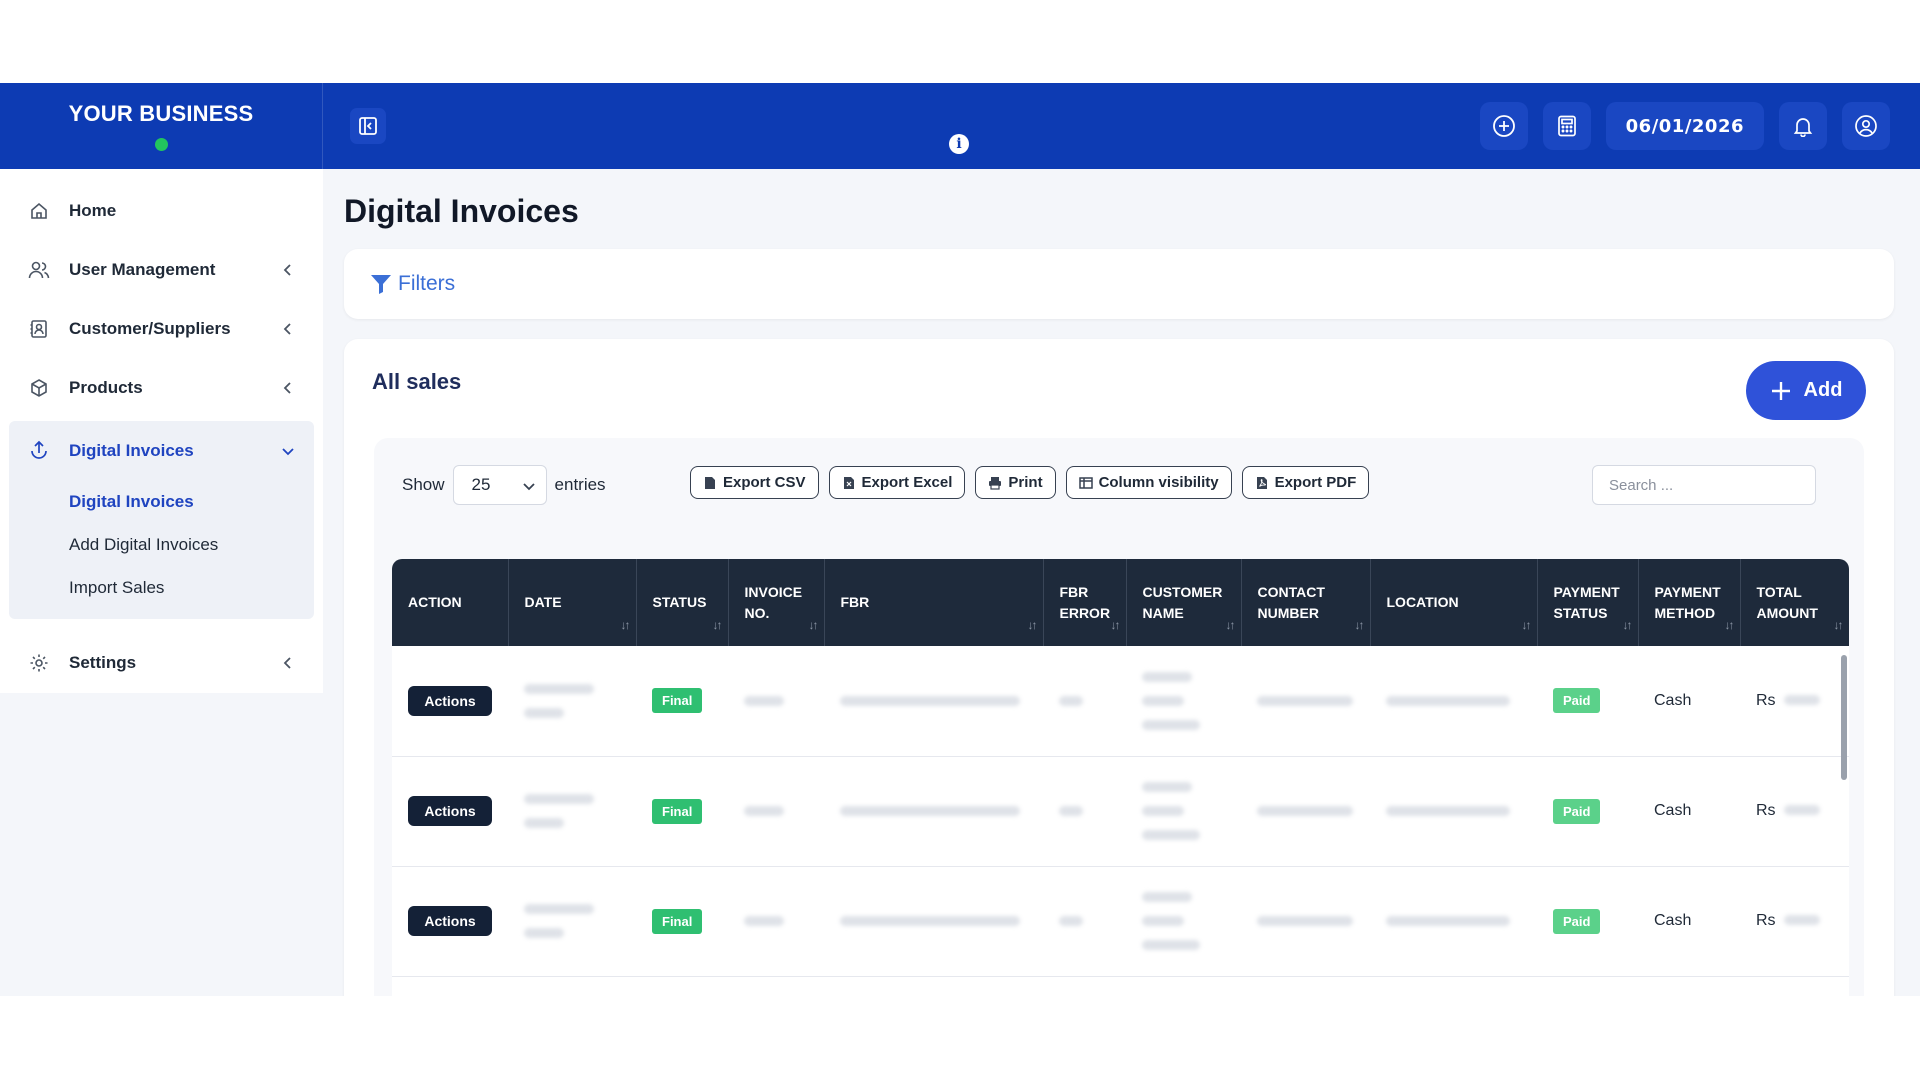  I want to click on date-display: 06/01/2026, so click(1684, 126).